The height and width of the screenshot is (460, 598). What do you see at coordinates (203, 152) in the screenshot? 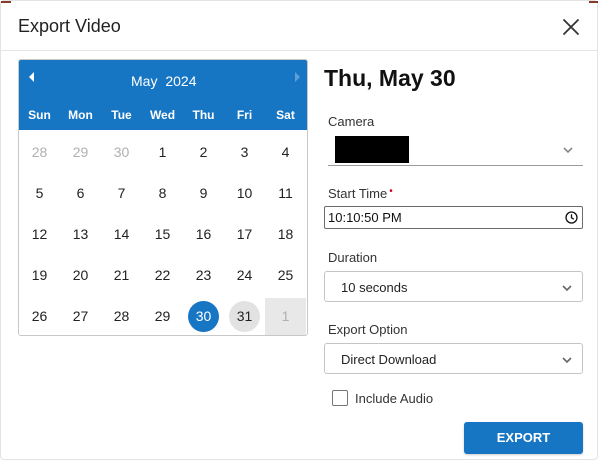
I see `calendar-day: 2` at bounding box center [203, 152].